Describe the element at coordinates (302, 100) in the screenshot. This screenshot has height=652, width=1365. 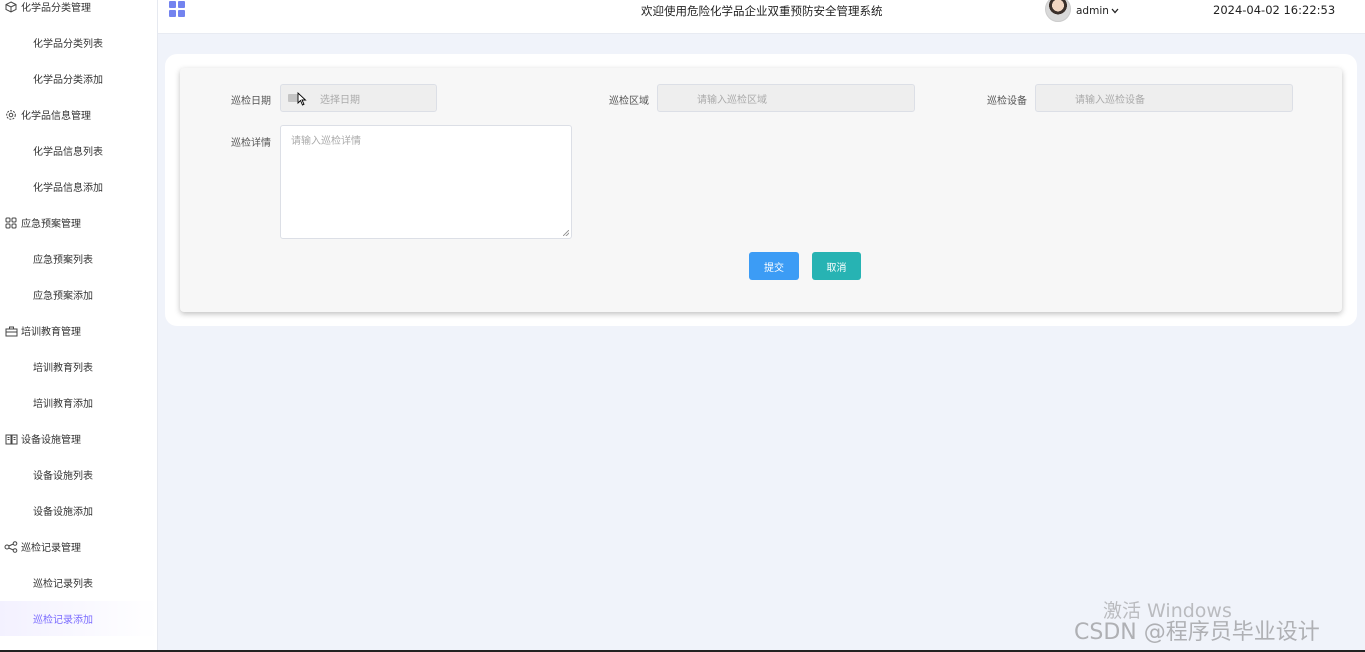
I see `mouse-cursor-icon` at that location.